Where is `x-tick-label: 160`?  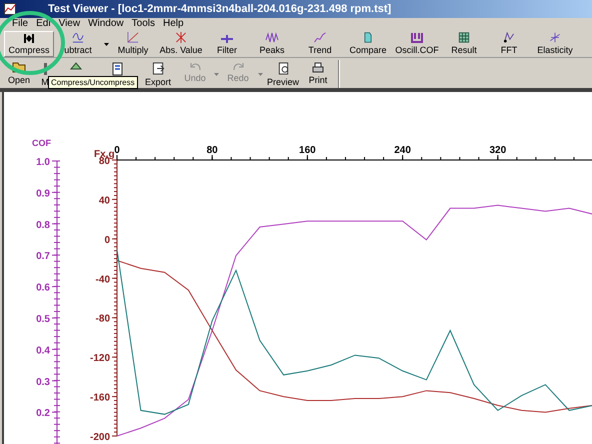
x-tick-label: 160 is located at coordinates (307, 150).